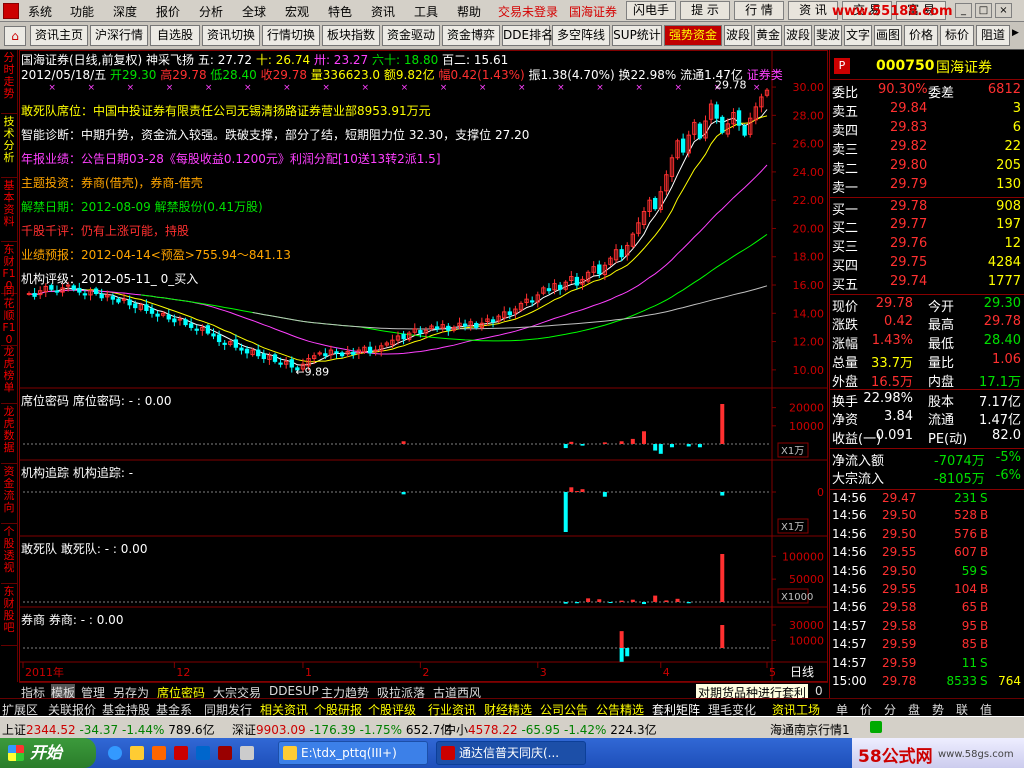  What do you see at coordinates (125, 11) in the screenshot?
I see `menu-depth: 深度` at bounding box center [125, 11].